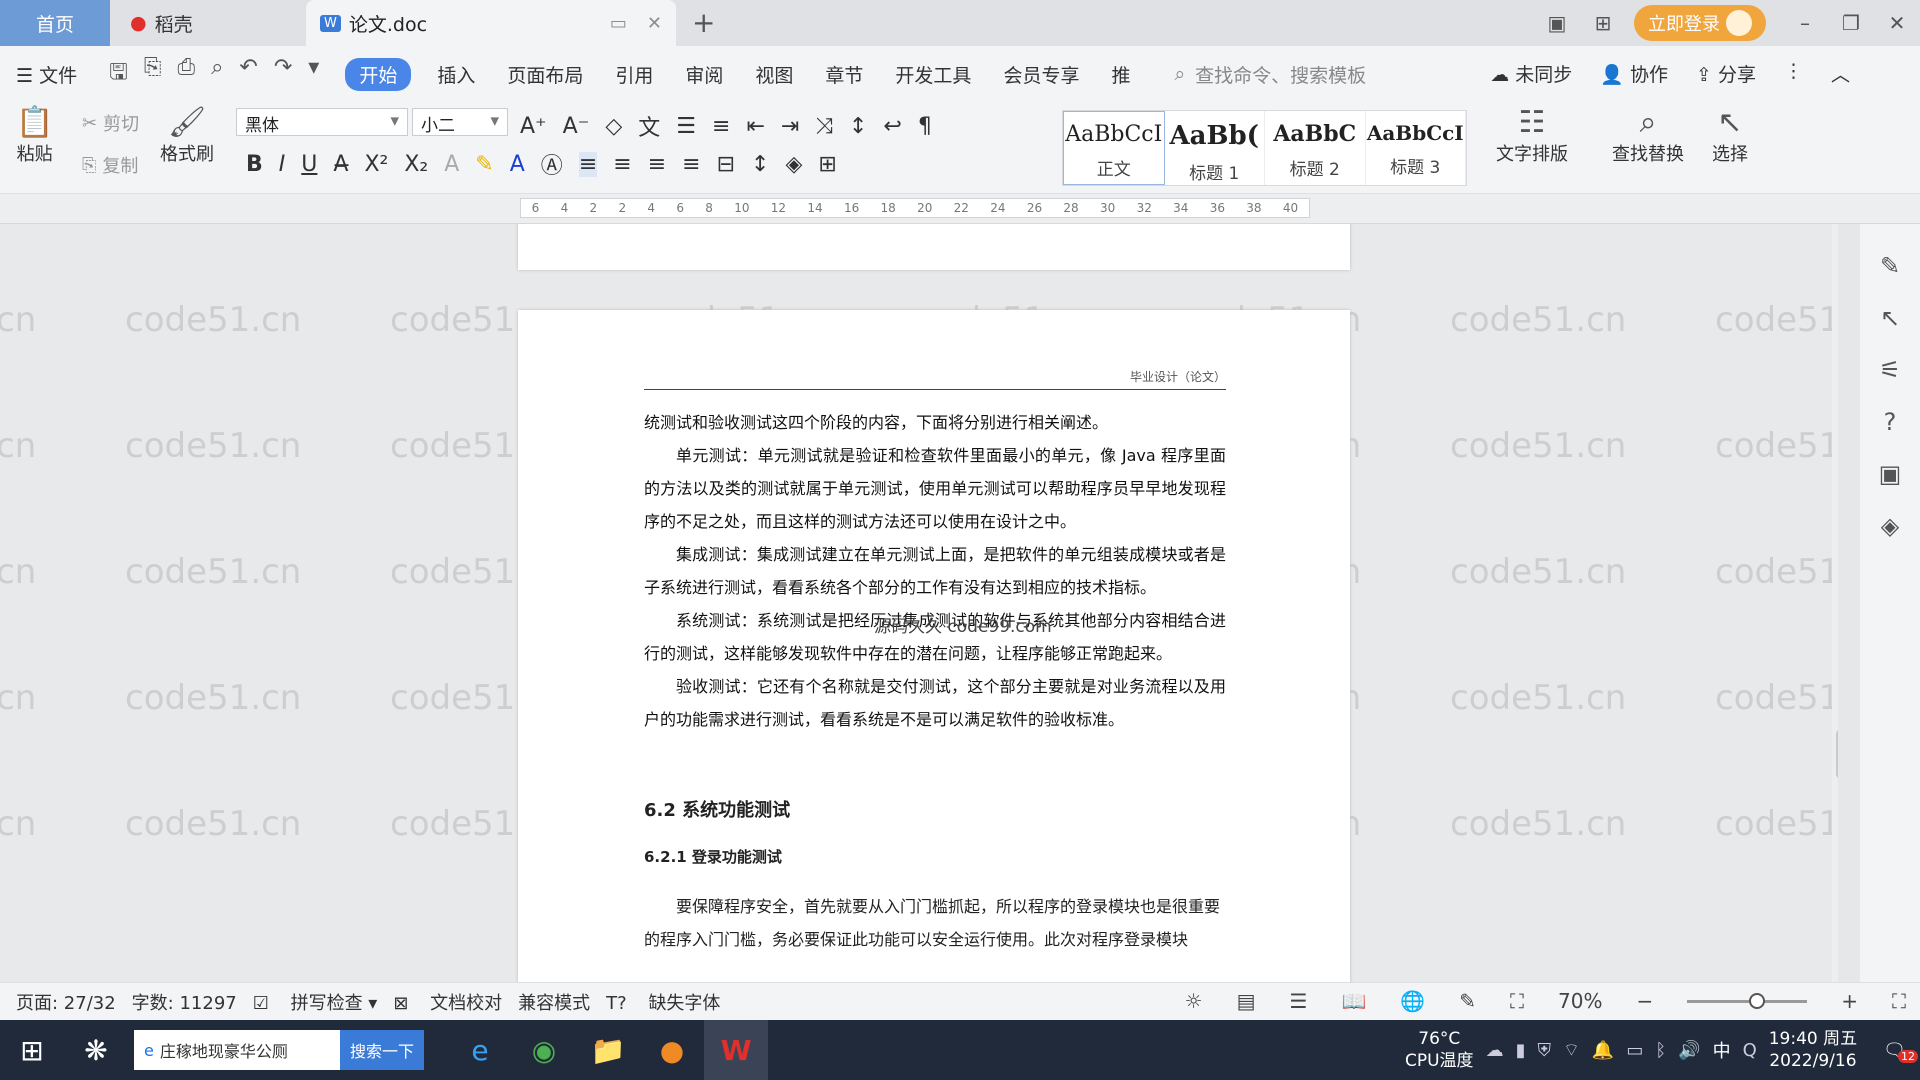 Image resolution: width=1920 pixels, height=1080 pixels. I want to click on apps-grid-icon: ⊞, so click(1603, 23).